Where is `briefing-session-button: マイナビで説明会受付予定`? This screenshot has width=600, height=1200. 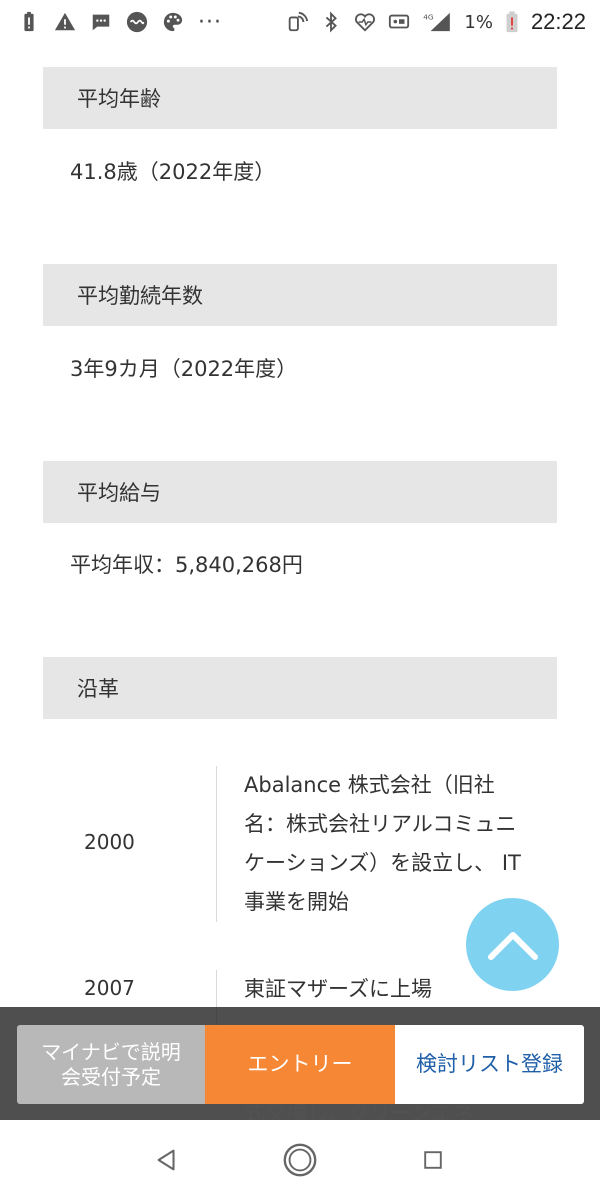
briefing-session-button: マイナビで説明会受付予定 is located at coordinates (111, 1064).